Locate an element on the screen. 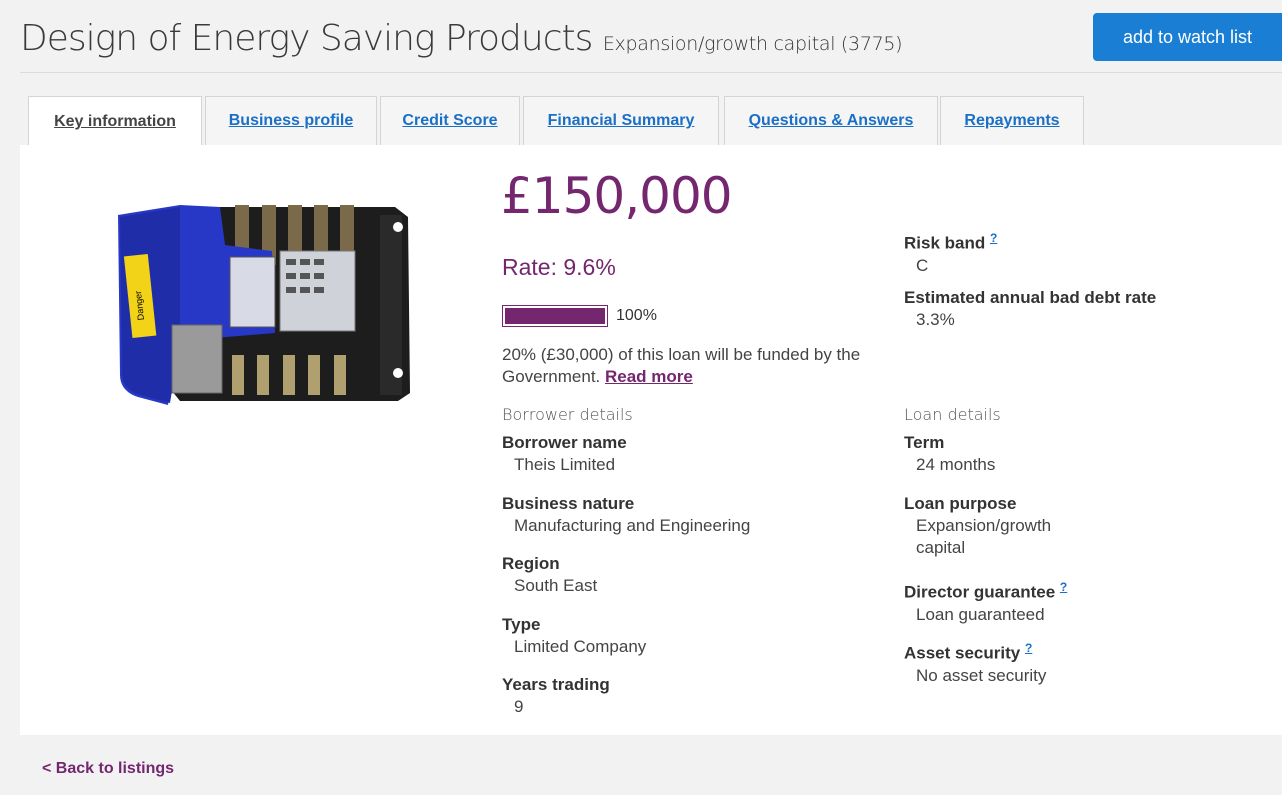 The height and width of the screenshot is (795, 1282). region-label: Region is located at coordinates (531, 563).